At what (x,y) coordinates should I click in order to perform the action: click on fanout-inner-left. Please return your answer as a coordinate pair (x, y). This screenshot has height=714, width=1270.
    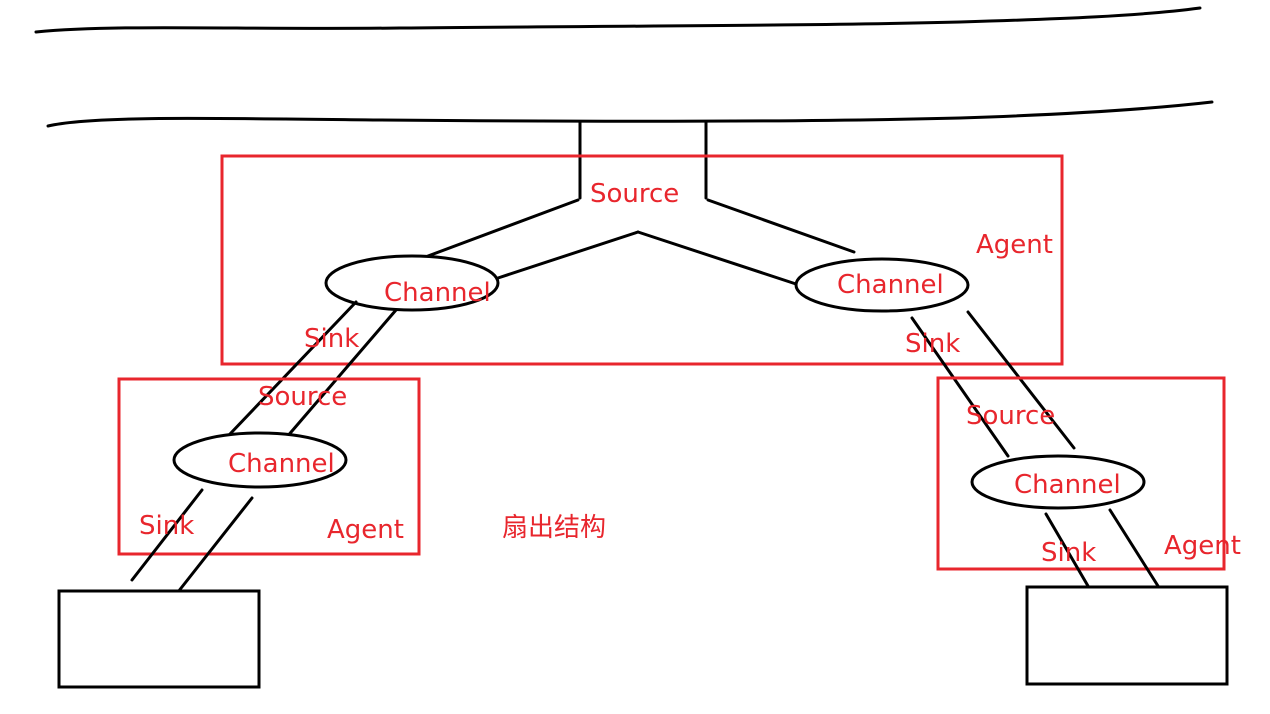
    Looking at the image, I should click on (568, 255).